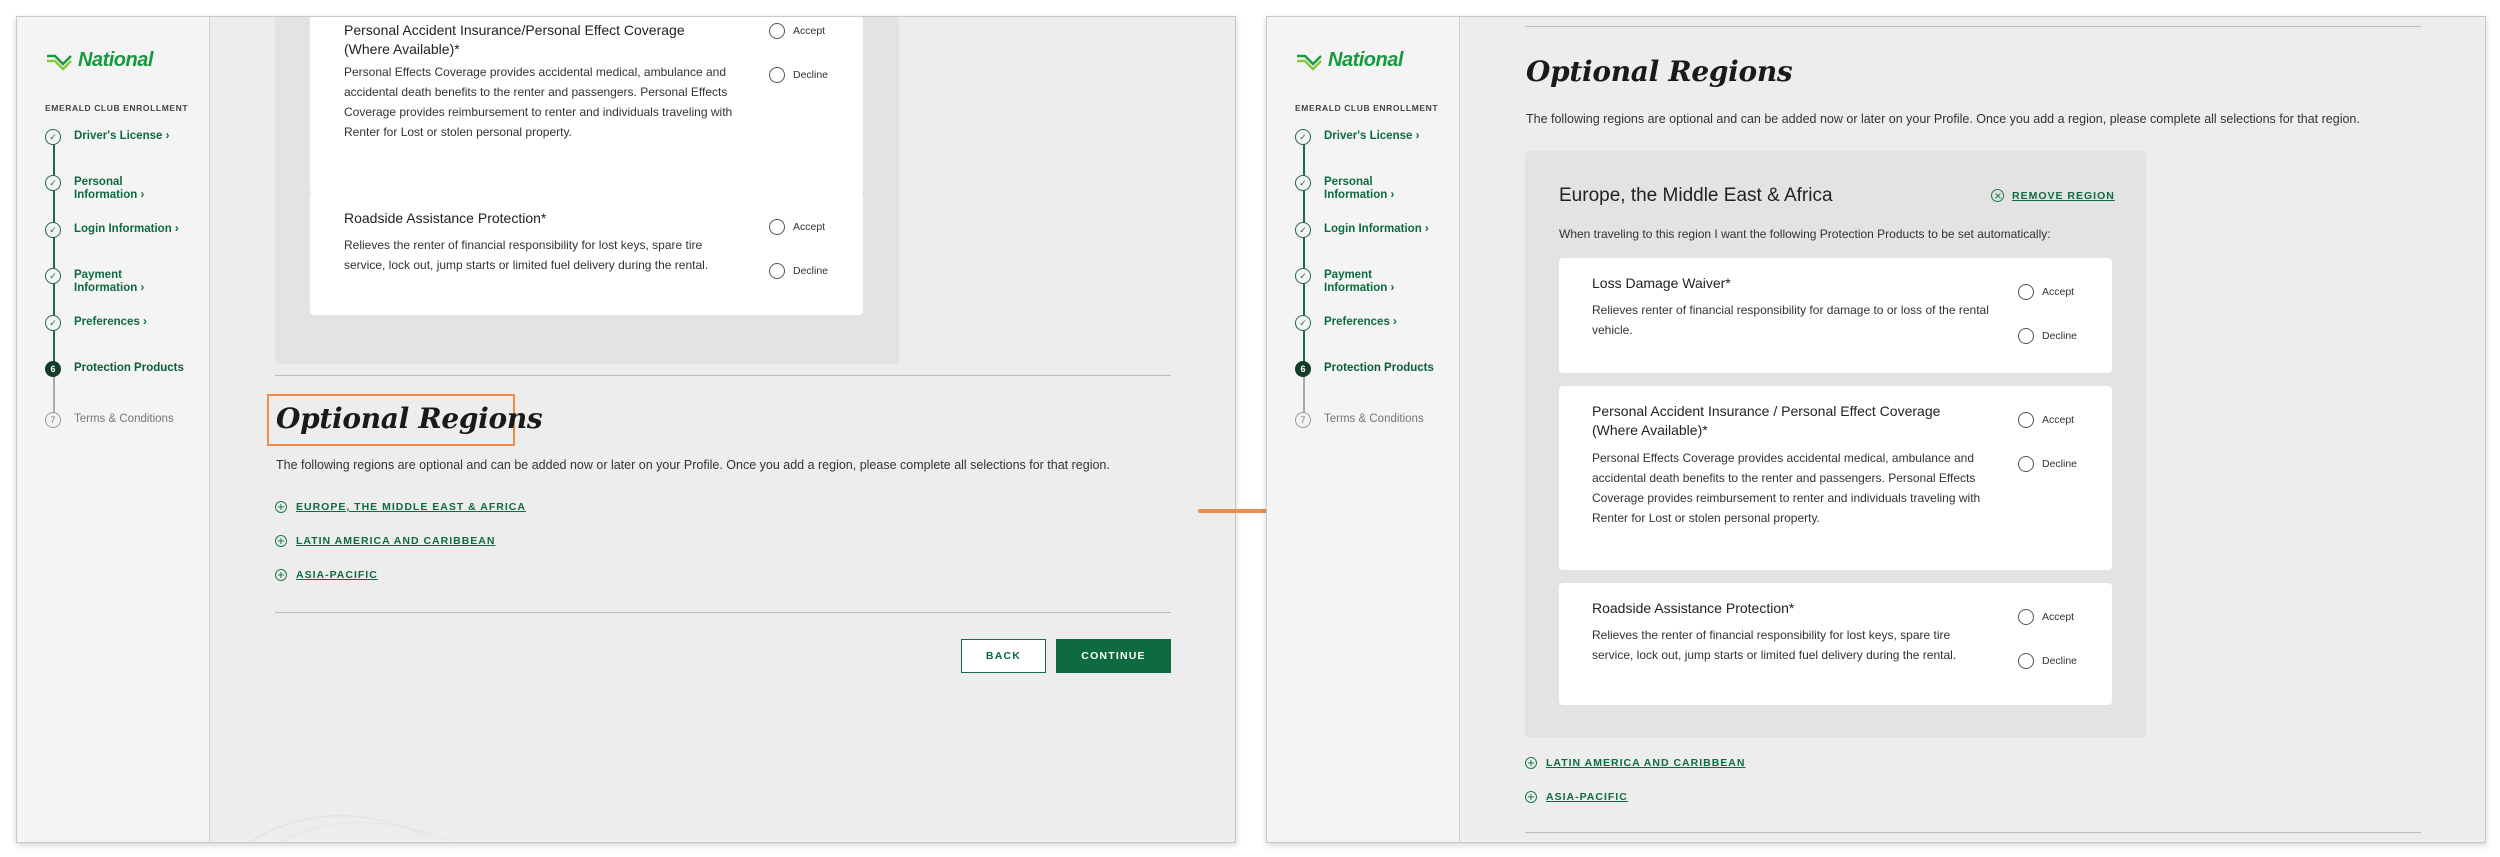 This screenshot has width=2500, height=857. Describe the element at coordinates (1997, 195) in the screenshot. I see `close-circle-icon` at that location.